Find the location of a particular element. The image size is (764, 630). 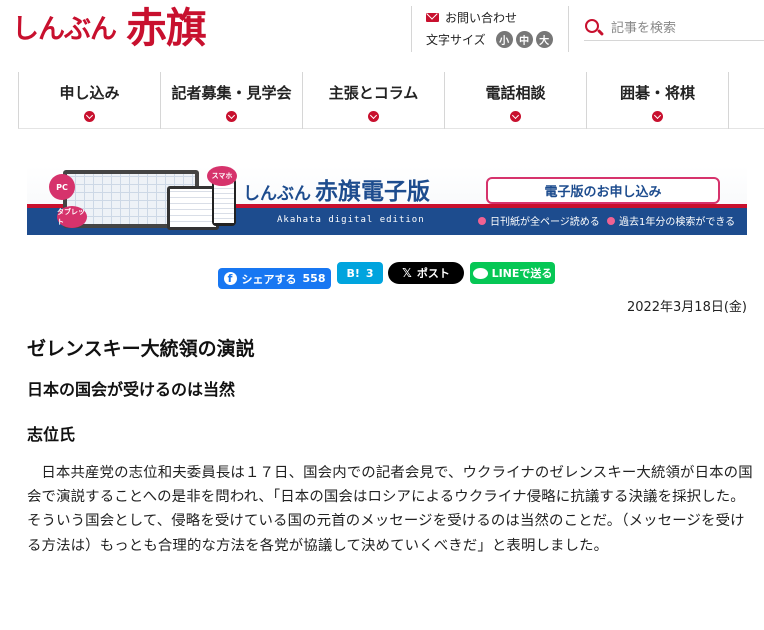

nav-item-phone-consult: 電話相談 is located at coordinates (516, 100).